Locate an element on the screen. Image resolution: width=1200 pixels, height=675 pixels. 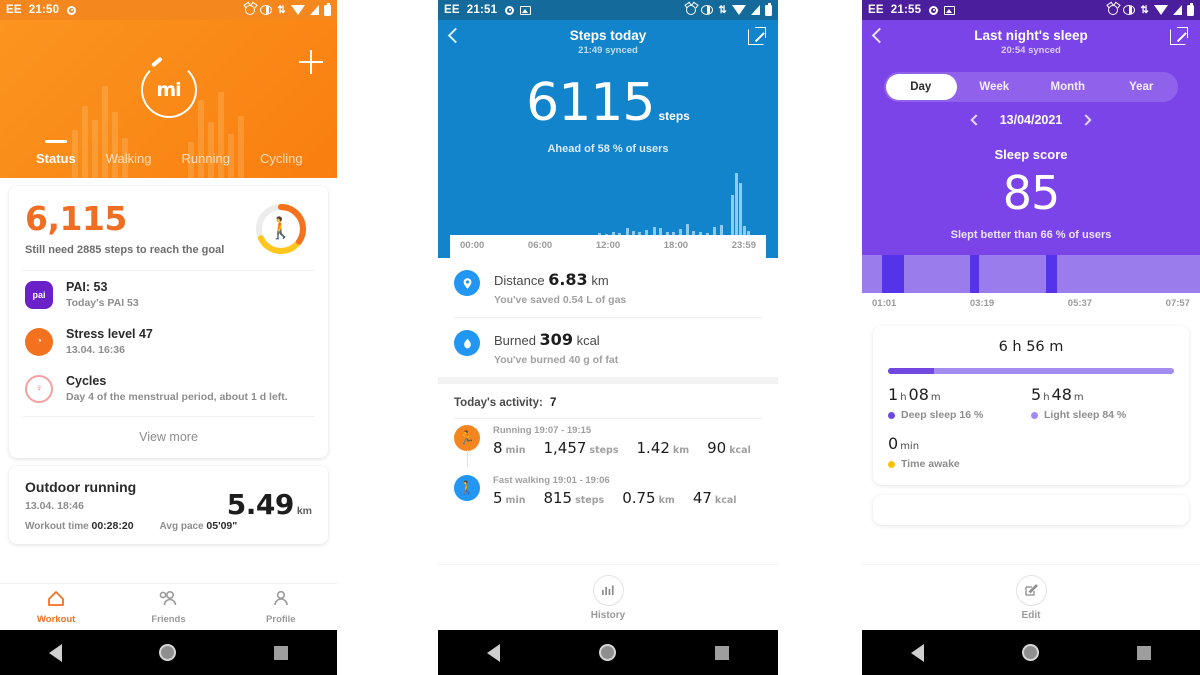
tab-week: Week is located at coordinates (995, 87).